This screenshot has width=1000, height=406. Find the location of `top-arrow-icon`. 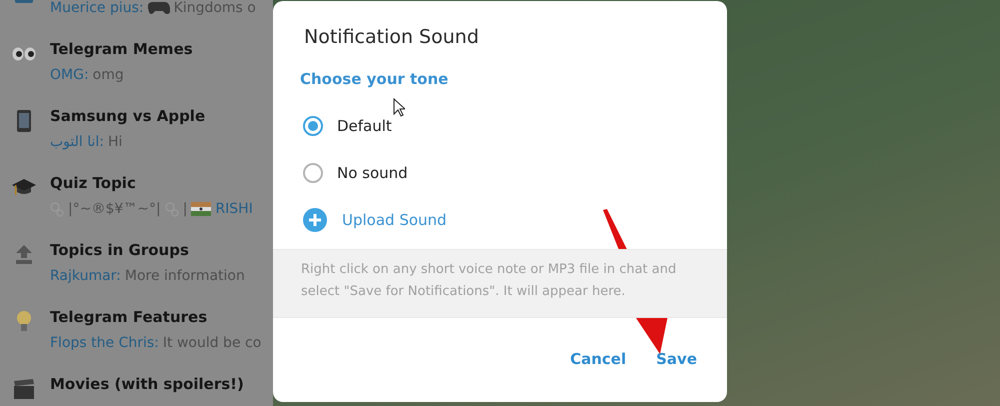

top-arrow-icon is located at coordinates (24, 255).